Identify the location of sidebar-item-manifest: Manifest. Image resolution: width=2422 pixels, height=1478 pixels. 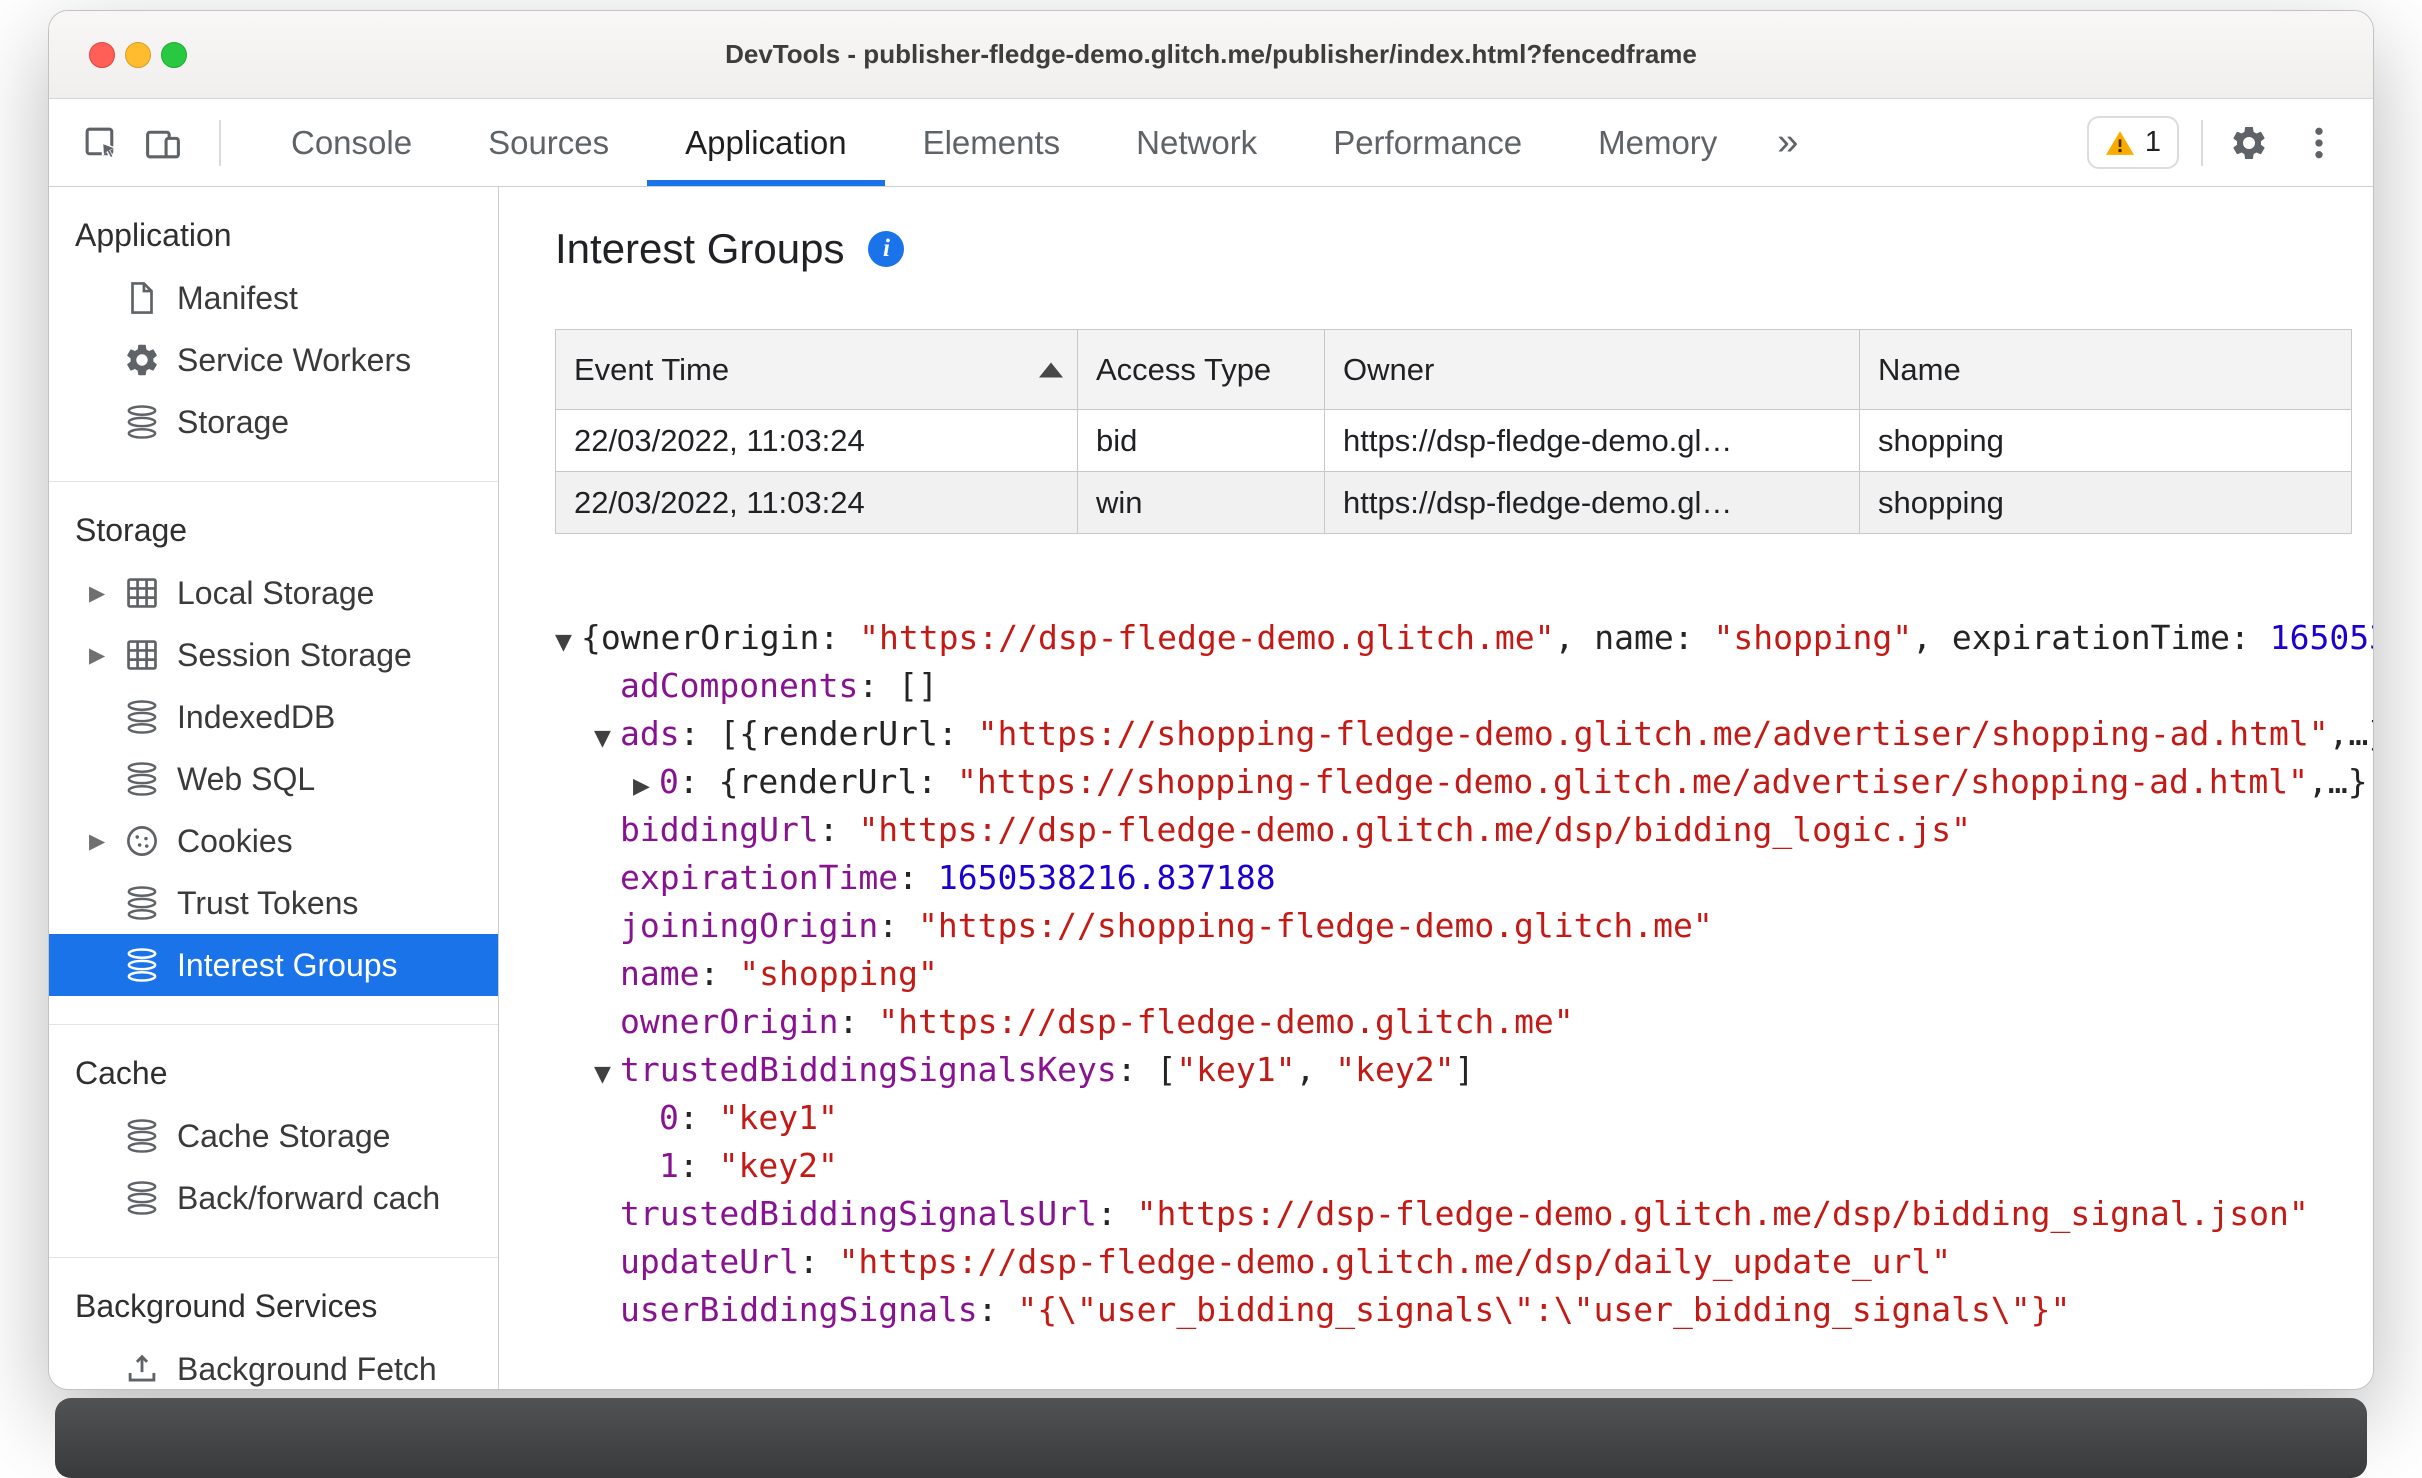
(273, 298).